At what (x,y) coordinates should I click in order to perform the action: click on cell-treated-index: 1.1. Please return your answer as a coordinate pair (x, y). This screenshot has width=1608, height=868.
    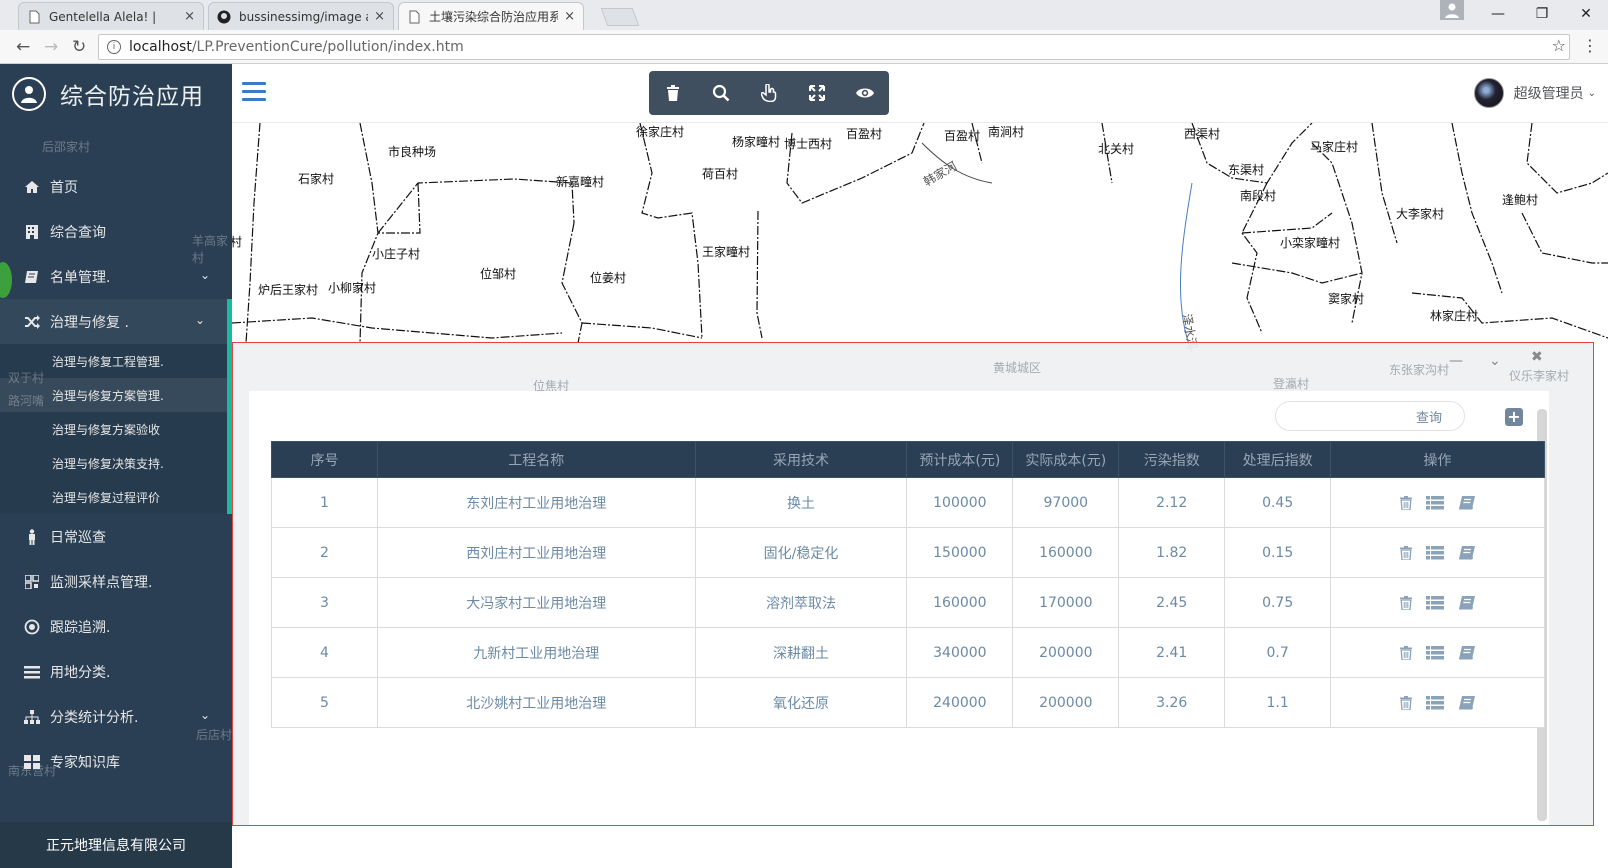
    Looking at the image, I should click on (1278, 702).